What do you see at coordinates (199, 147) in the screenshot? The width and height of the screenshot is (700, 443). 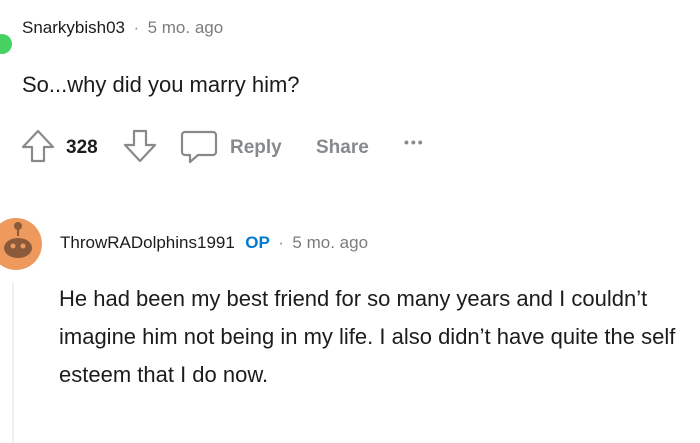 I see `reply-icon` at bounding box center [199, 147].